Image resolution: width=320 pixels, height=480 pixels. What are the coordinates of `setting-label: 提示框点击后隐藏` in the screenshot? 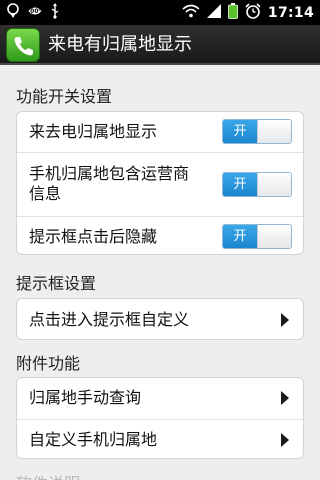 It's located at (93, 236).